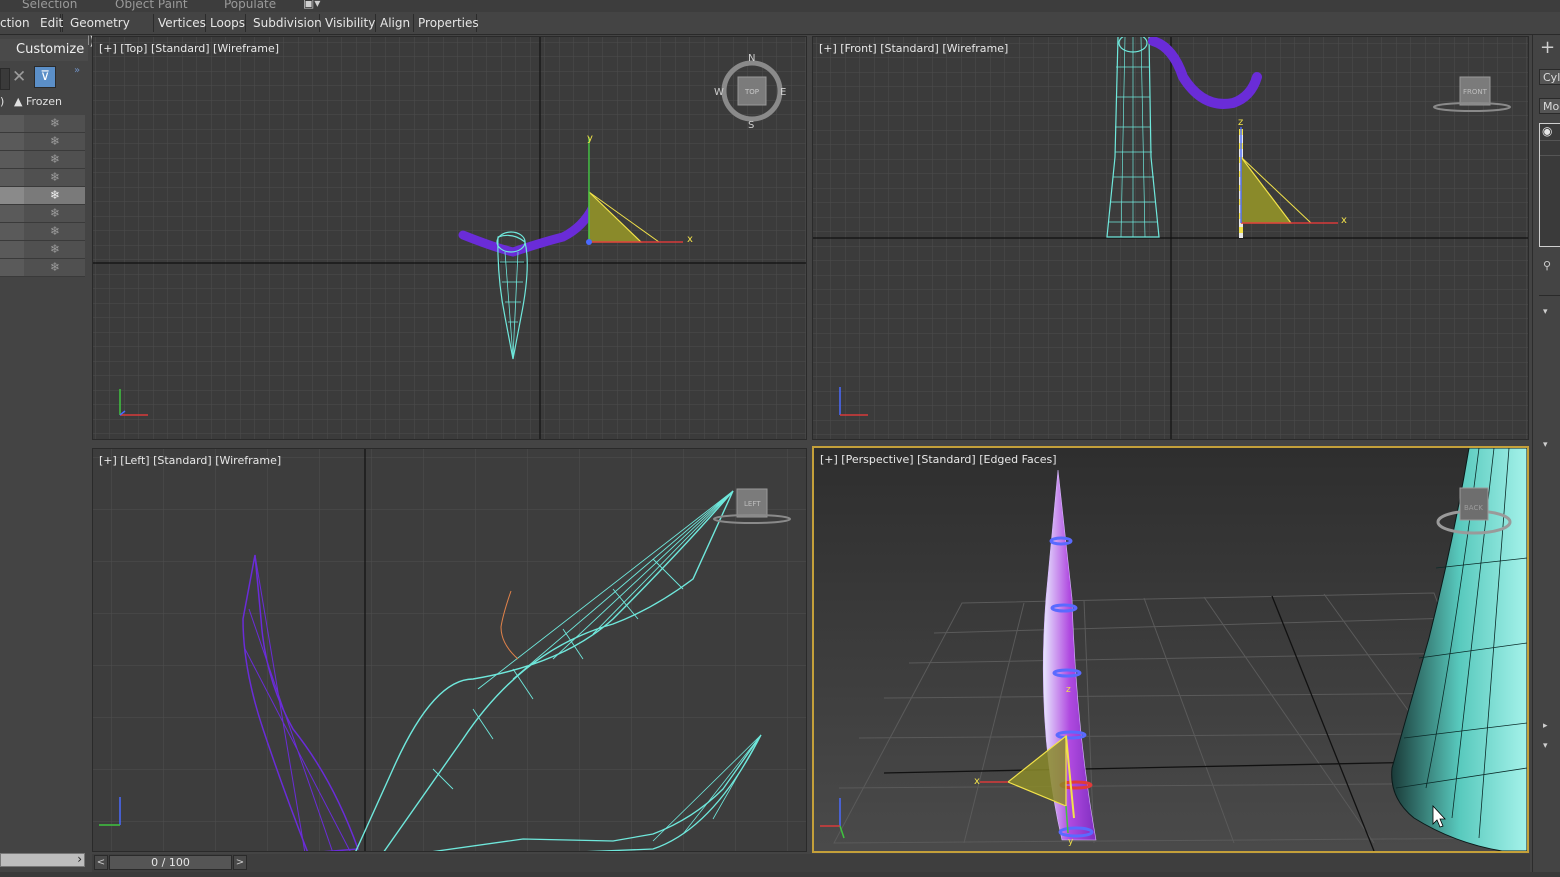 Image resolution: width=1560 pixels, height=877 pixels. Describe the element at coordinates (1549, 185) in the screenshot. I see `modifier-stack: ◉` at that location.